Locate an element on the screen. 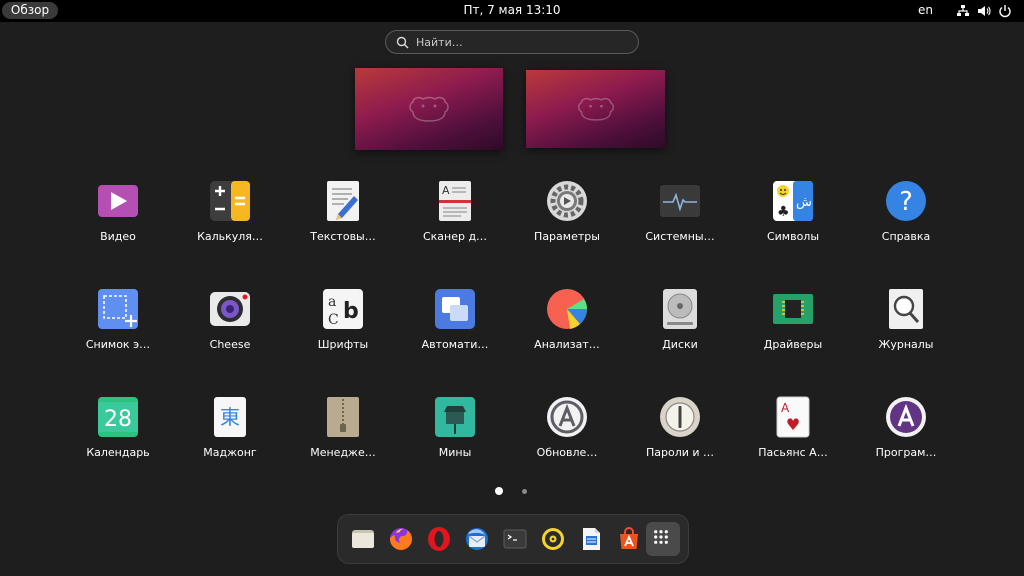 This screenshot has width=1024, height=576. svg-text: ش is located at coordinates (804, 202).